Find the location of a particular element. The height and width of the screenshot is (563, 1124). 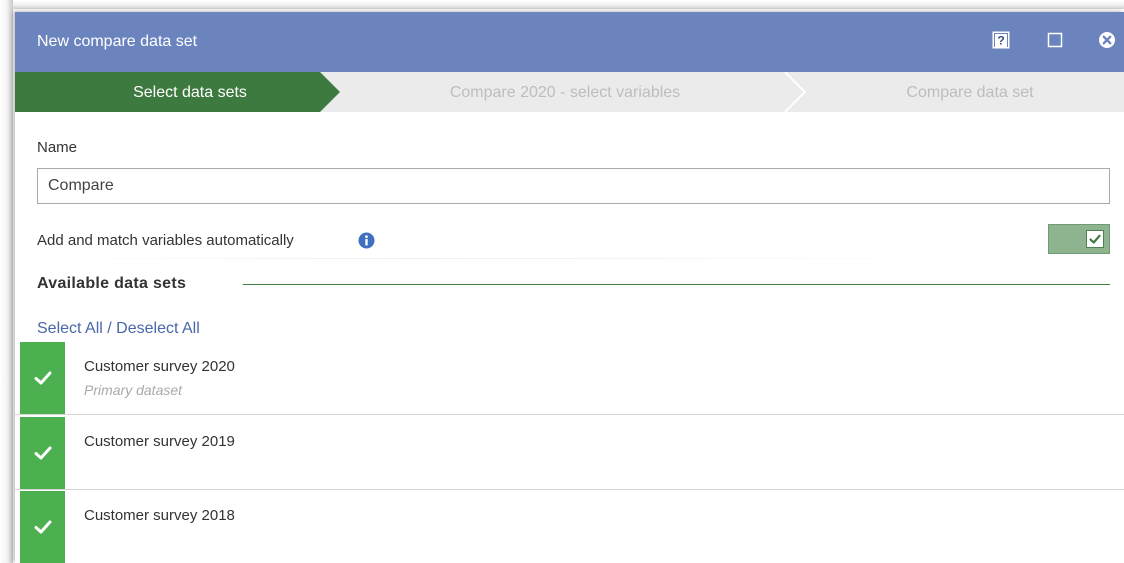

close-icon is located at coordinates (1107, 40).